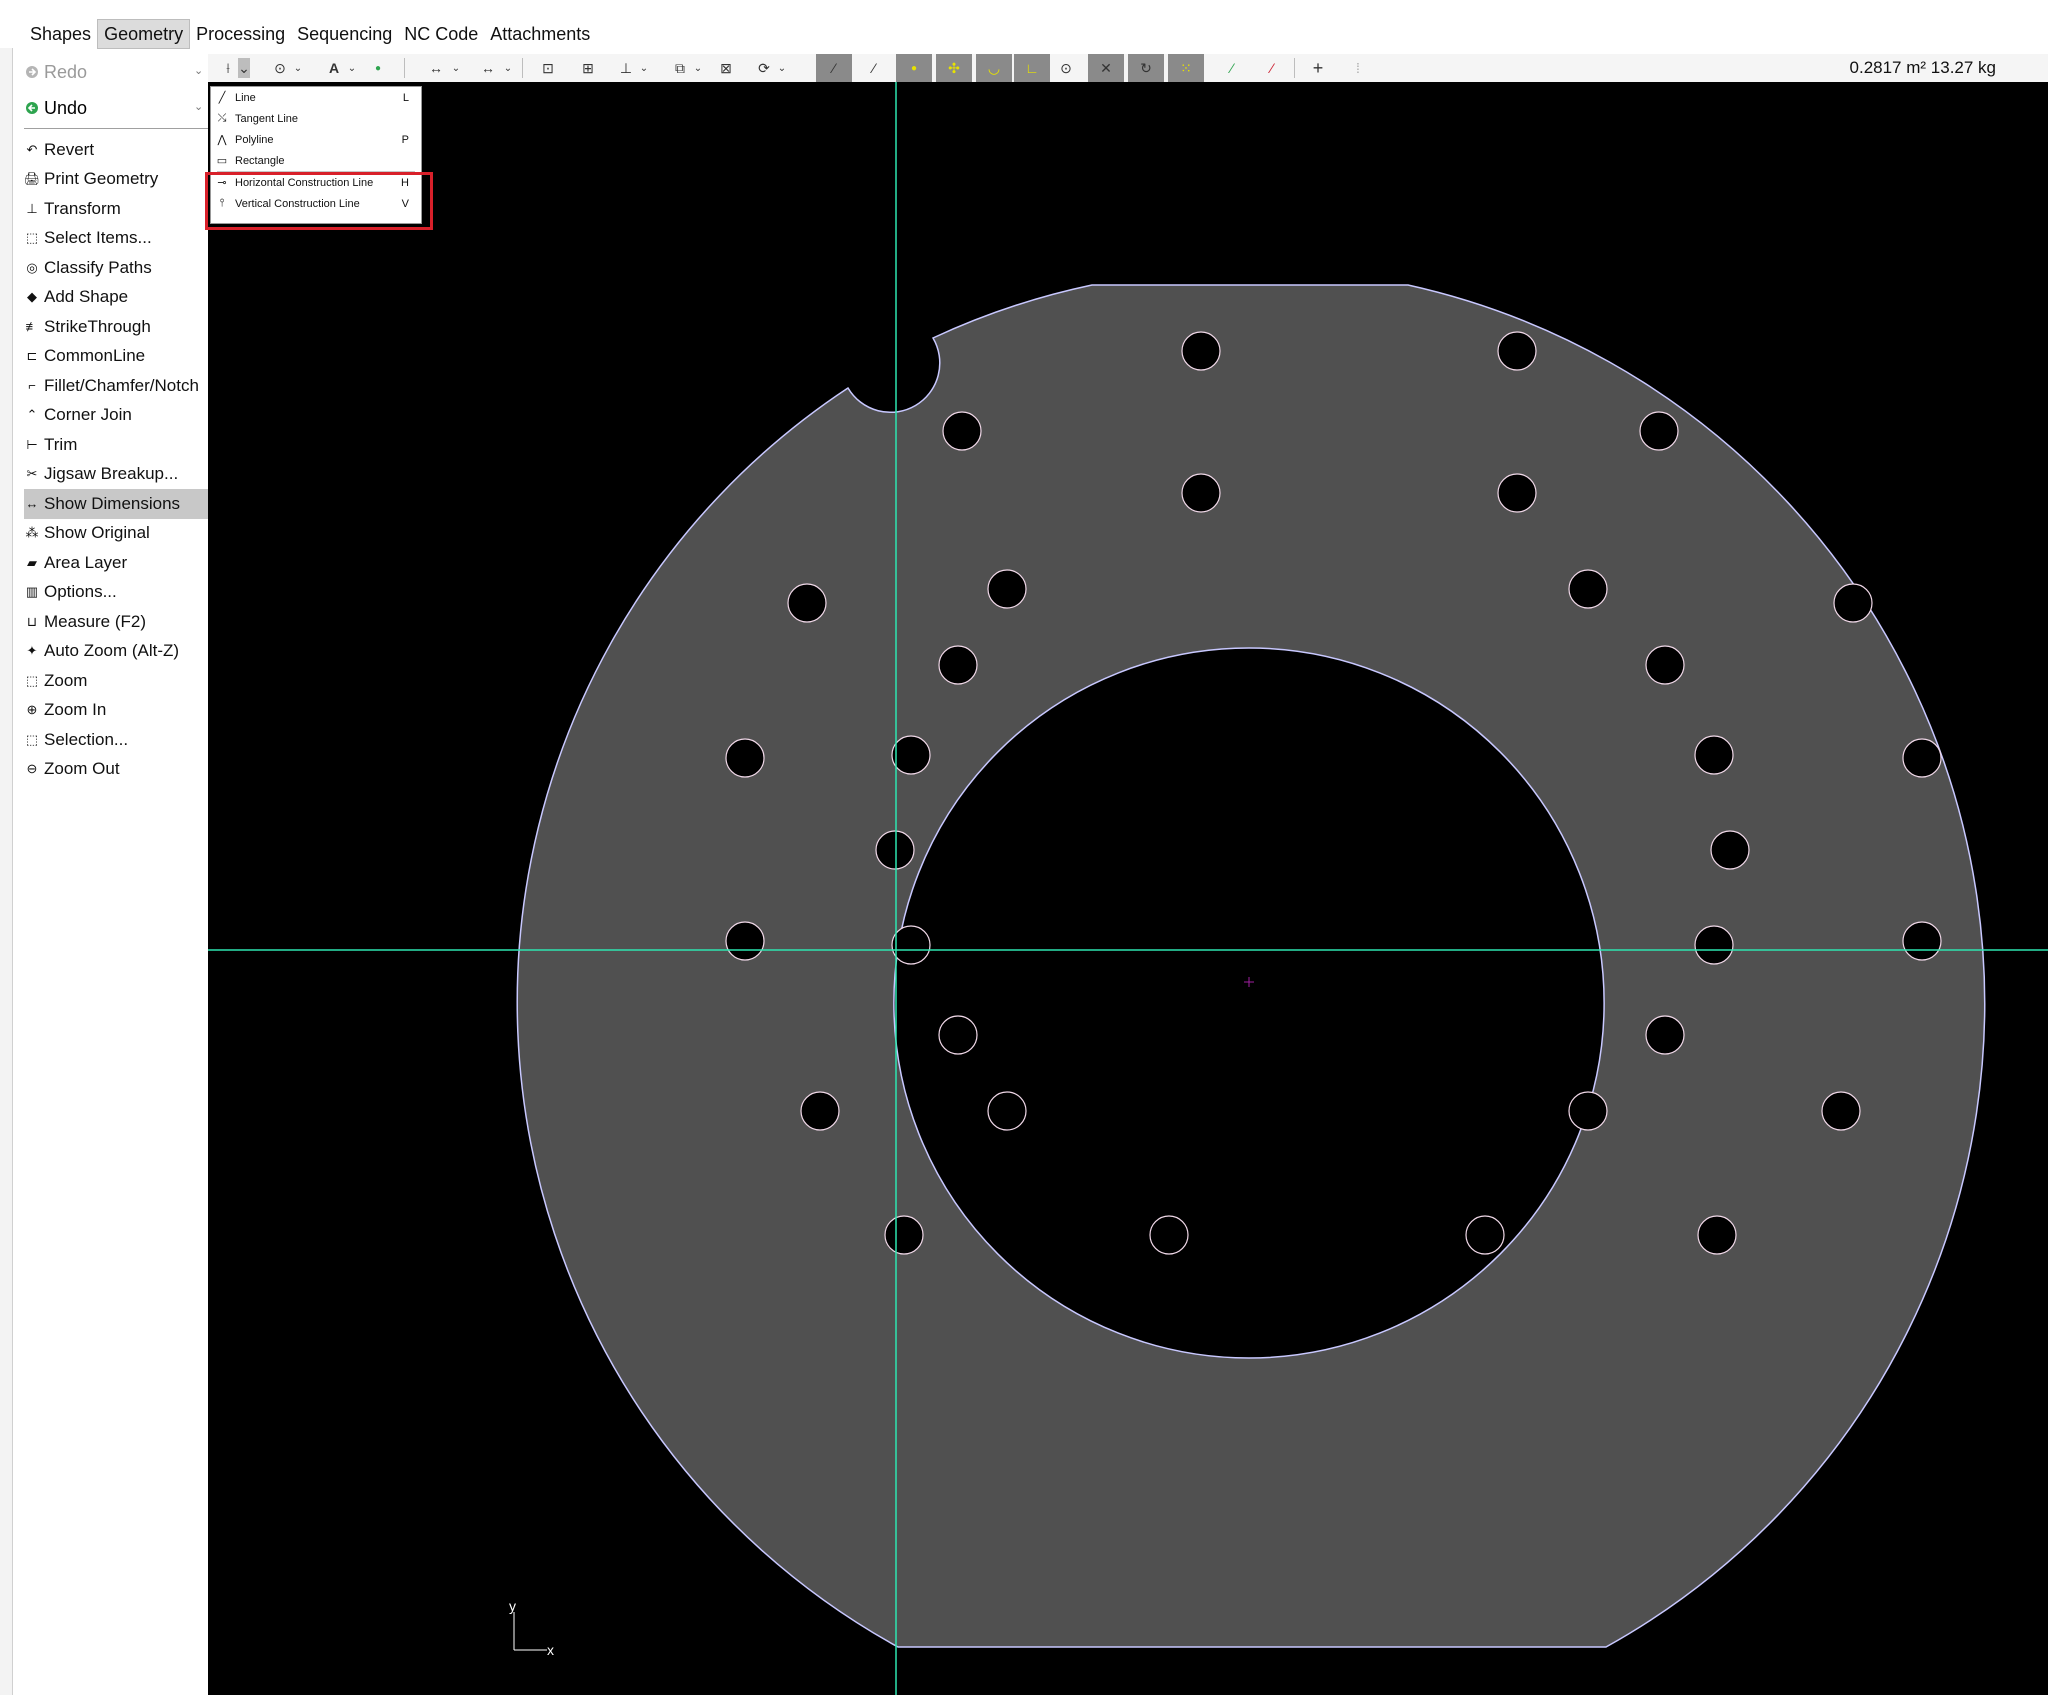 The image size is (2048, 1700). What do you see at coordinates (116, 652) in the screenshot?
I see `sidebar-item-auto-zoom: ✦ Auto Zoom (Alt-Z)` at bounding box center [116, 652].